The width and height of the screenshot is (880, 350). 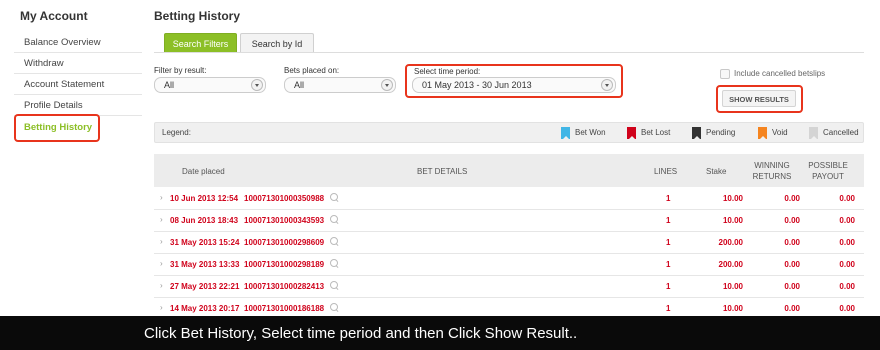 I want to click on bet-date: 31 May 2013 15:24, so click(x=205, y=242).